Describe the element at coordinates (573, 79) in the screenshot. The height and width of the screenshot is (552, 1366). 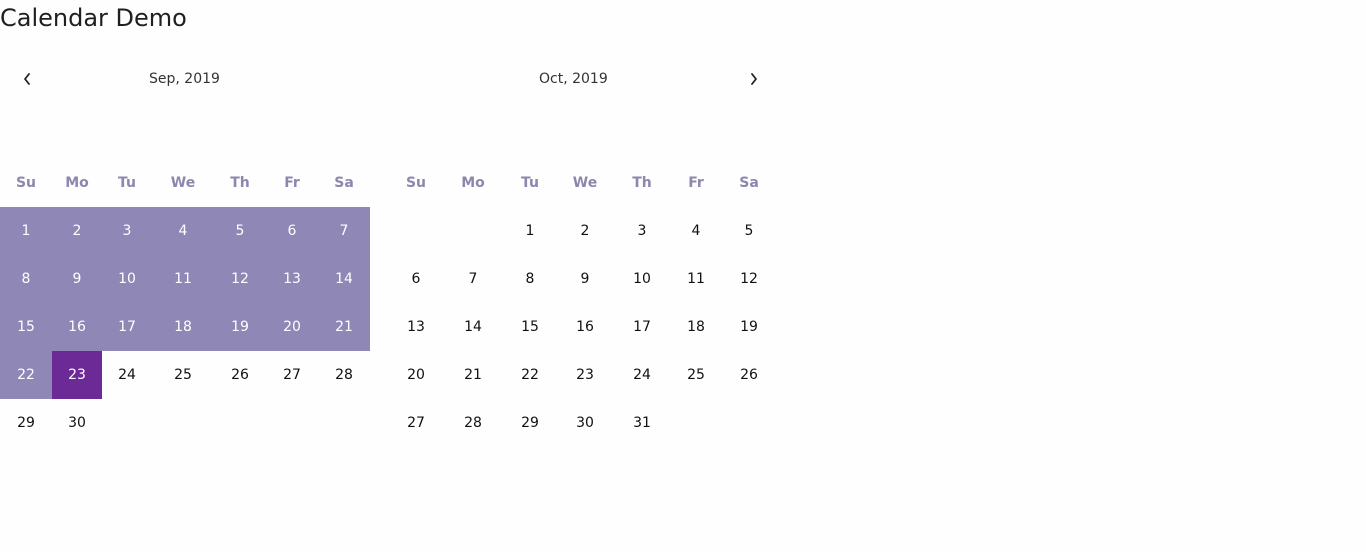
I see `month-title: Oct, 2019` at that location.